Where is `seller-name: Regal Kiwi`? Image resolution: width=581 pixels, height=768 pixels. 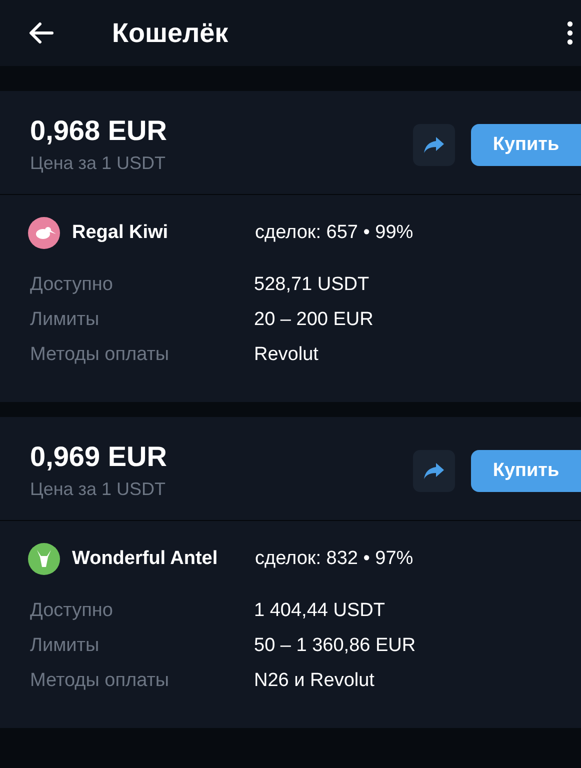
seller-name: Regal Kiwi is located at coordinates (163, 233).